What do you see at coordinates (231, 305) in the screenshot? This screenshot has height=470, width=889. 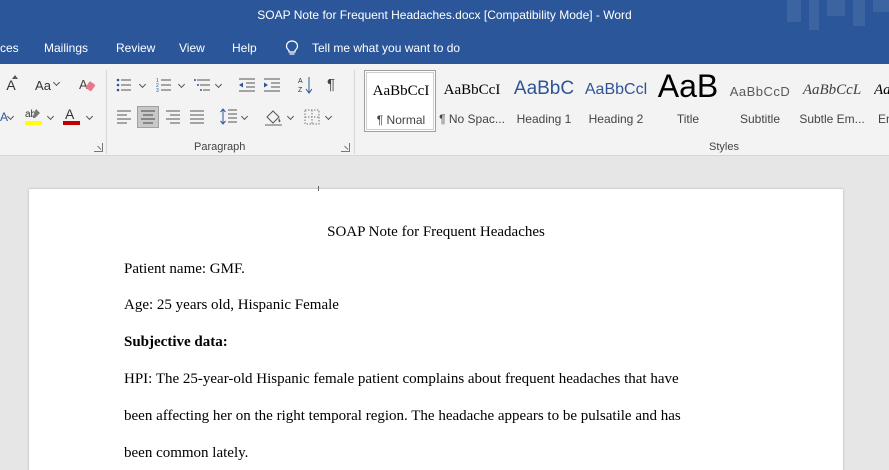 I see `age-line: Age: 25 years old, Hispanic Female` at bounding box center [231, 305].